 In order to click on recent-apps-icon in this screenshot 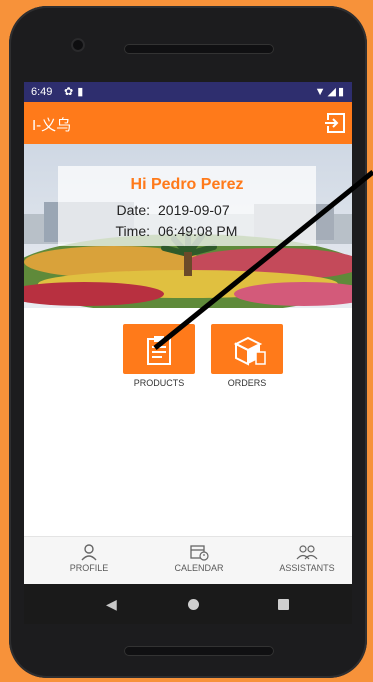, I will do `click(283, 604)`.